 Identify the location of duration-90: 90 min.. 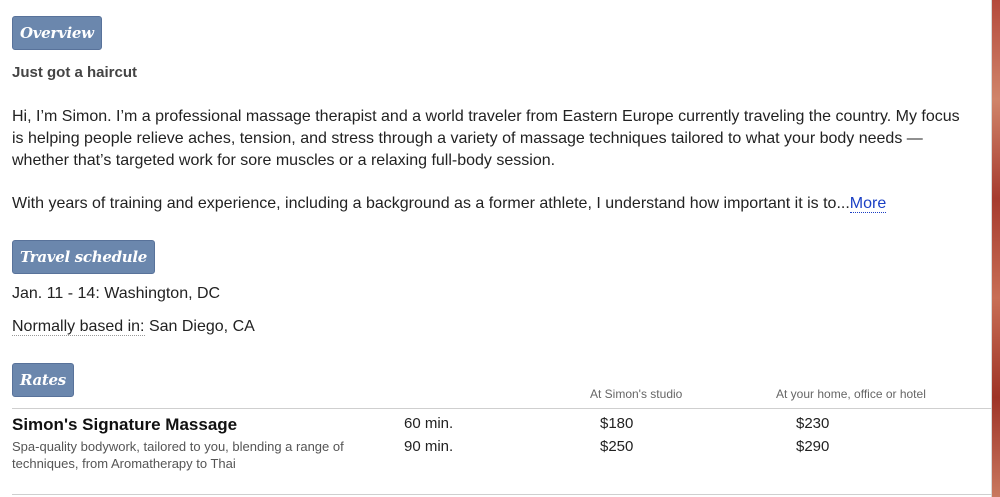
(429, 446).